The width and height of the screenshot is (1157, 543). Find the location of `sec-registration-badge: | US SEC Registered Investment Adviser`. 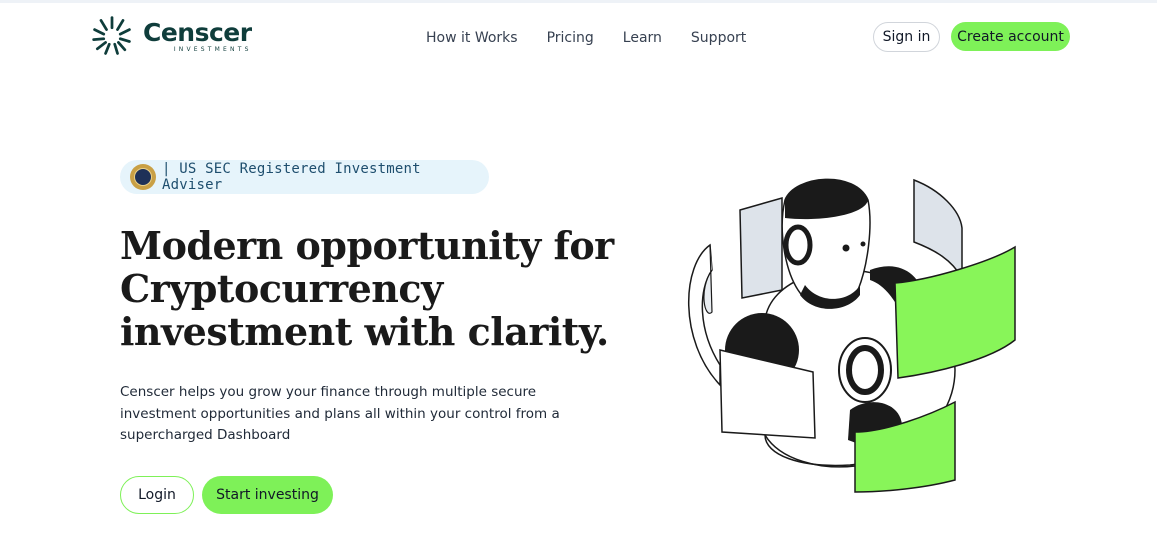

sec-registration-badge: | US SEC Registered Investment Adviser is located at coordinates (304, 177).